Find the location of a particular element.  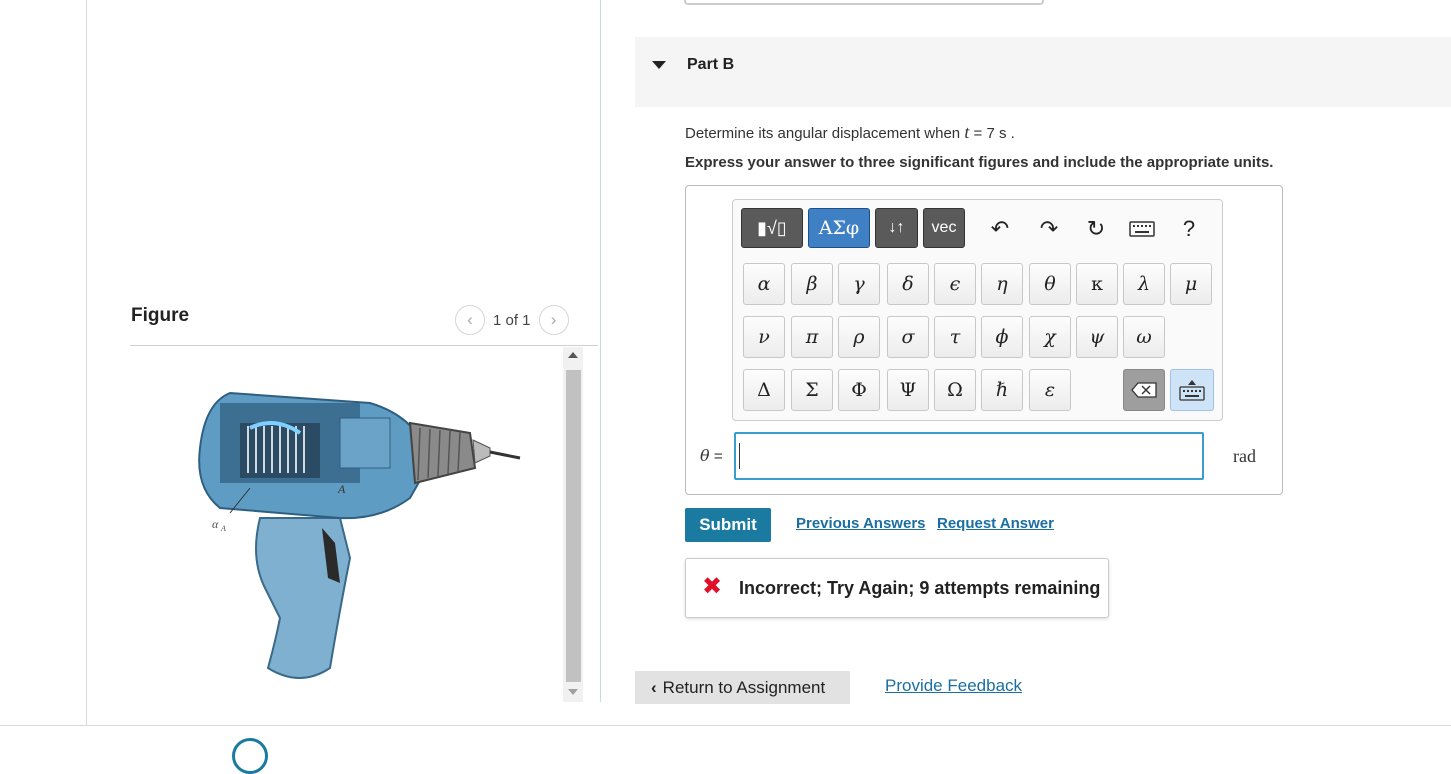

backspace-button is located at coordinates (1144, 390).